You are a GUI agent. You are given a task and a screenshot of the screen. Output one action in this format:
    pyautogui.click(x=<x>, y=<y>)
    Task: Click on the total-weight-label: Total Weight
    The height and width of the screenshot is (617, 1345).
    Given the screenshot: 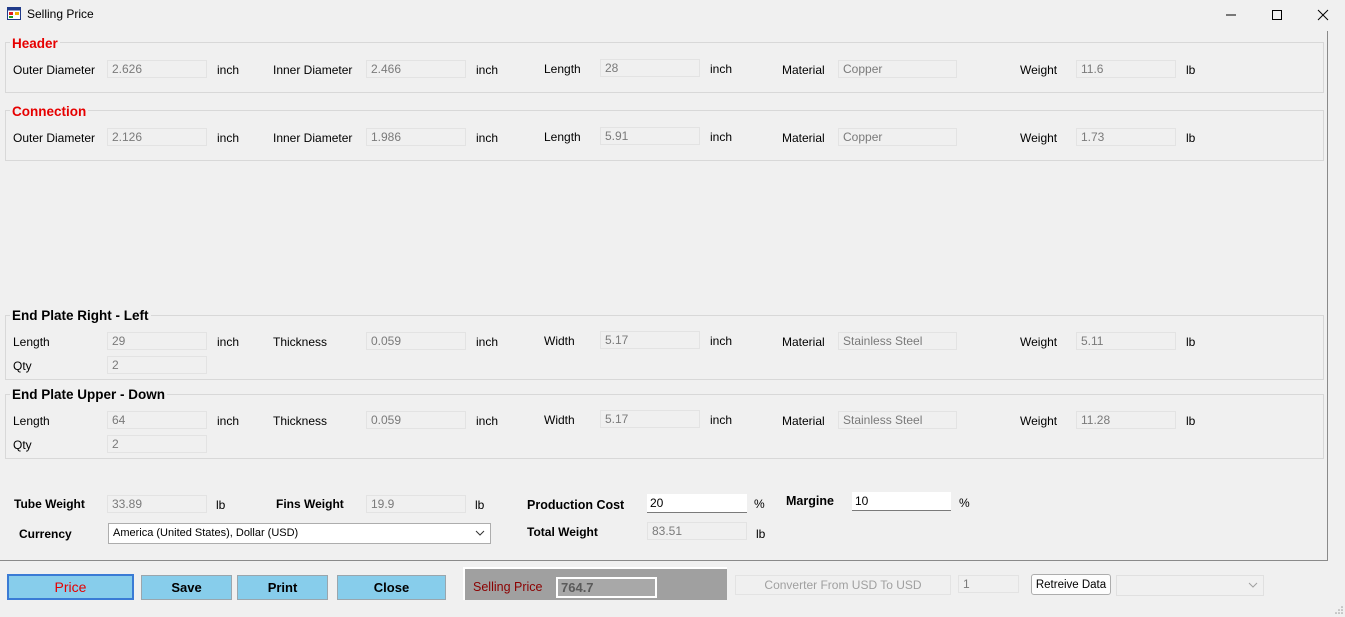 What is the action you would take?
    pyautogui.click(x=562, y=532)
    